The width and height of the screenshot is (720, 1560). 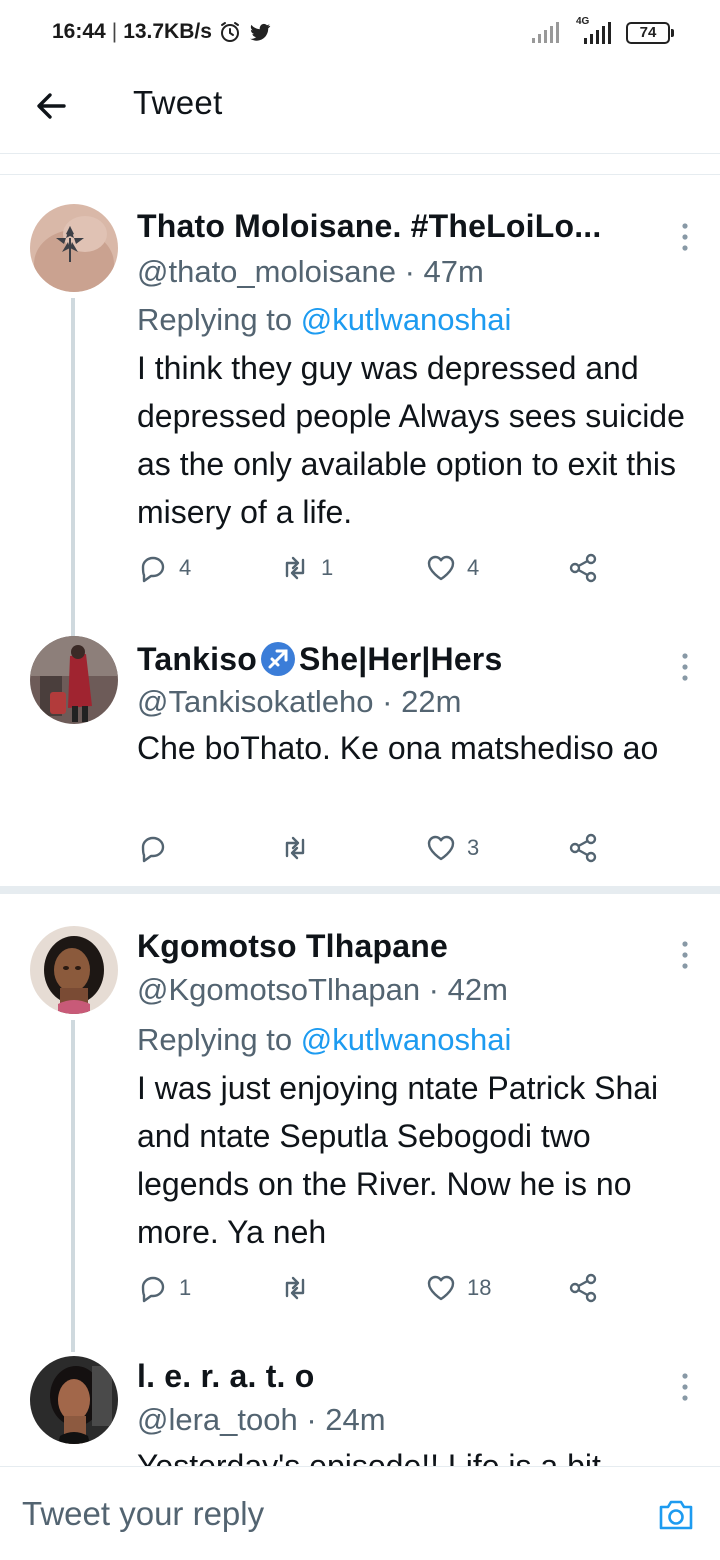 I want to click on tweet-actions: 3, so click(x=377, y=852).